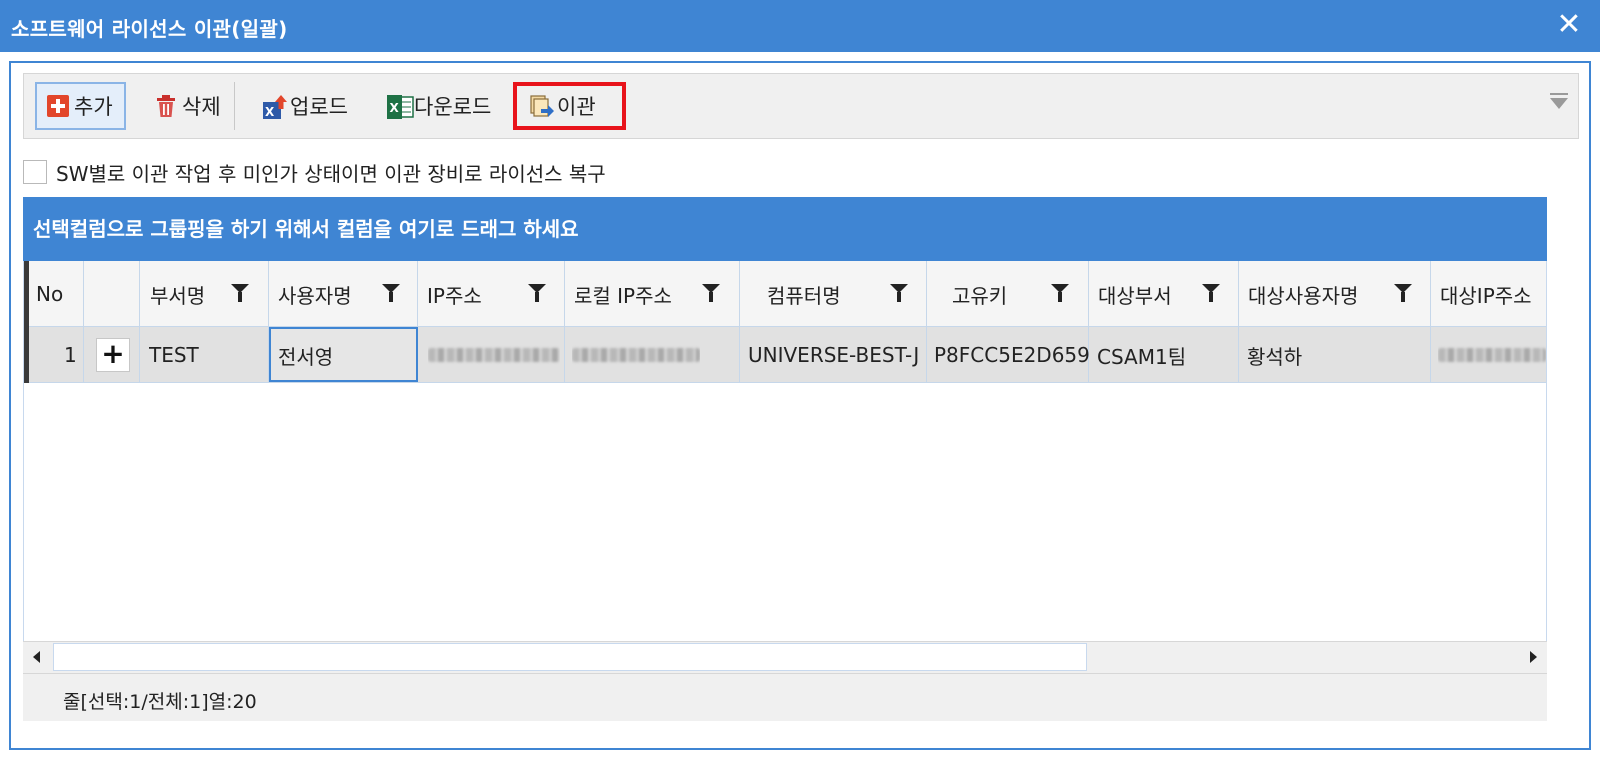 The height and width of the screenshot is (757, 1600). Describe the element at coordinates (70, 355) in the screenshot. I see `cell-no: 1` at that location.